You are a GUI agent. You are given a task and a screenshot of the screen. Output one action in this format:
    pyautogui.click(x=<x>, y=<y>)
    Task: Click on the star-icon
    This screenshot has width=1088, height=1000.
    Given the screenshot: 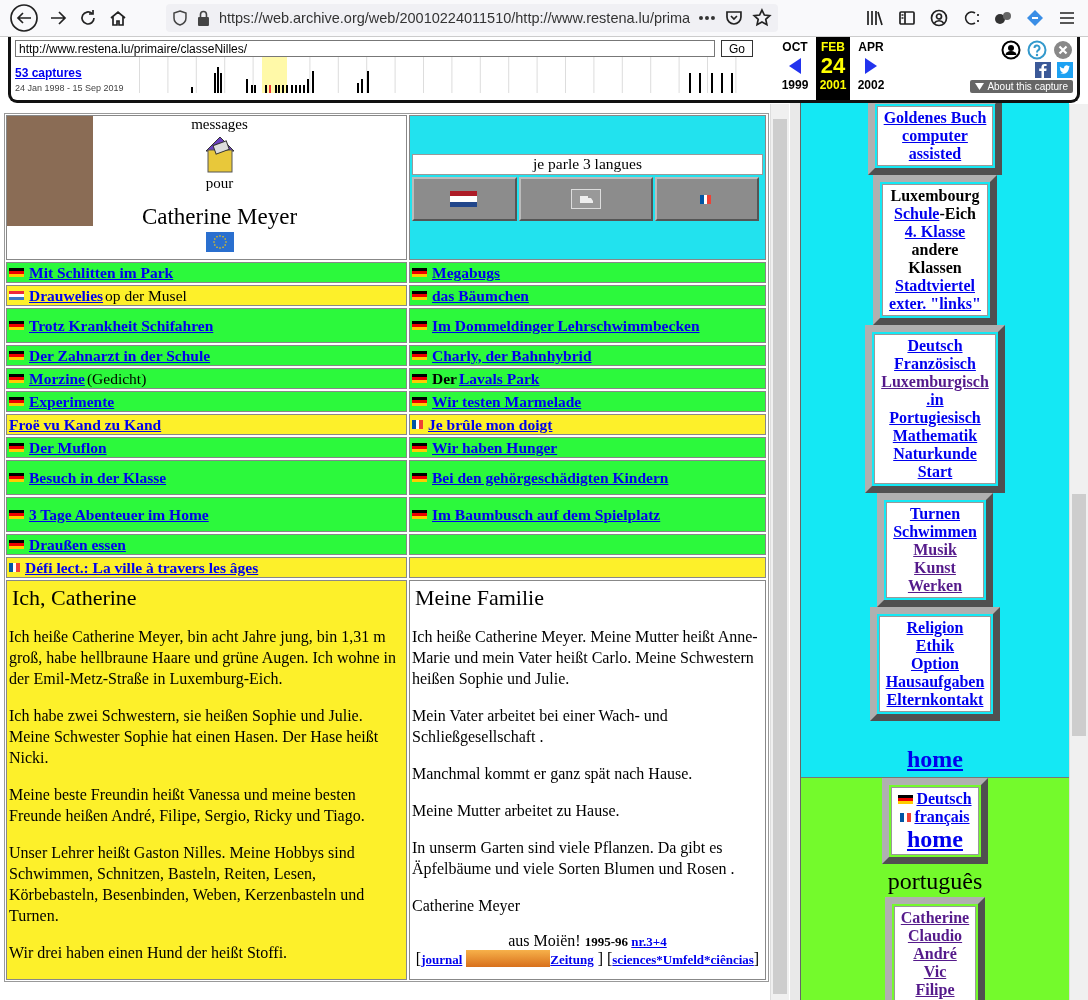 What is the action you would take?
    pyautogui.click(x=762, y=18)
    